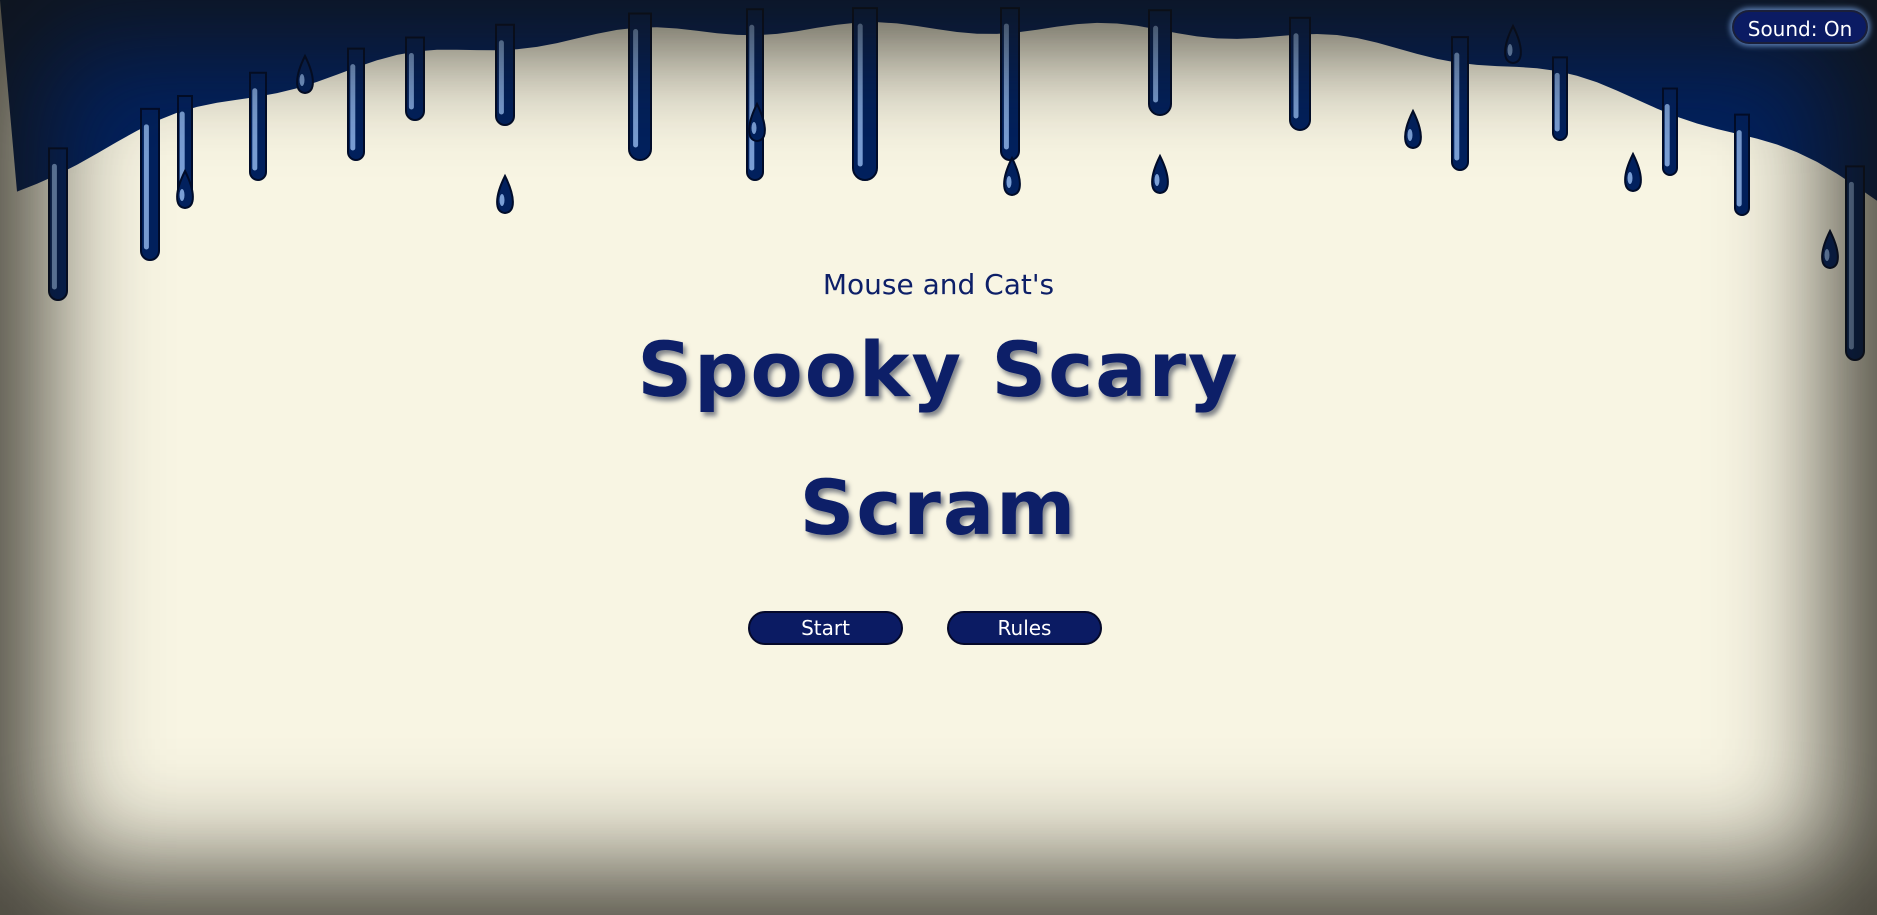 The height and width of the screenshot is (915, 1877). I want to click on game-title-line-2: Scram, so click(938, 507).